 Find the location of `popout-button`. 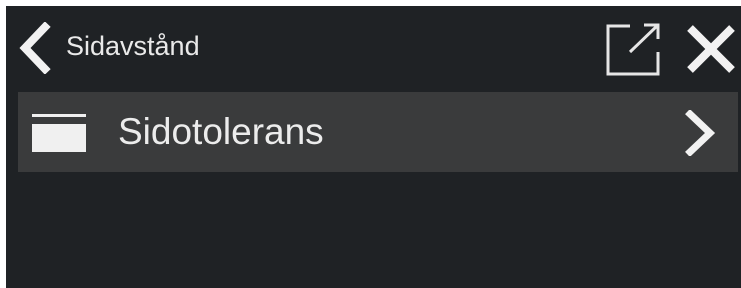

popout-button is located at coordinates (633, 49).